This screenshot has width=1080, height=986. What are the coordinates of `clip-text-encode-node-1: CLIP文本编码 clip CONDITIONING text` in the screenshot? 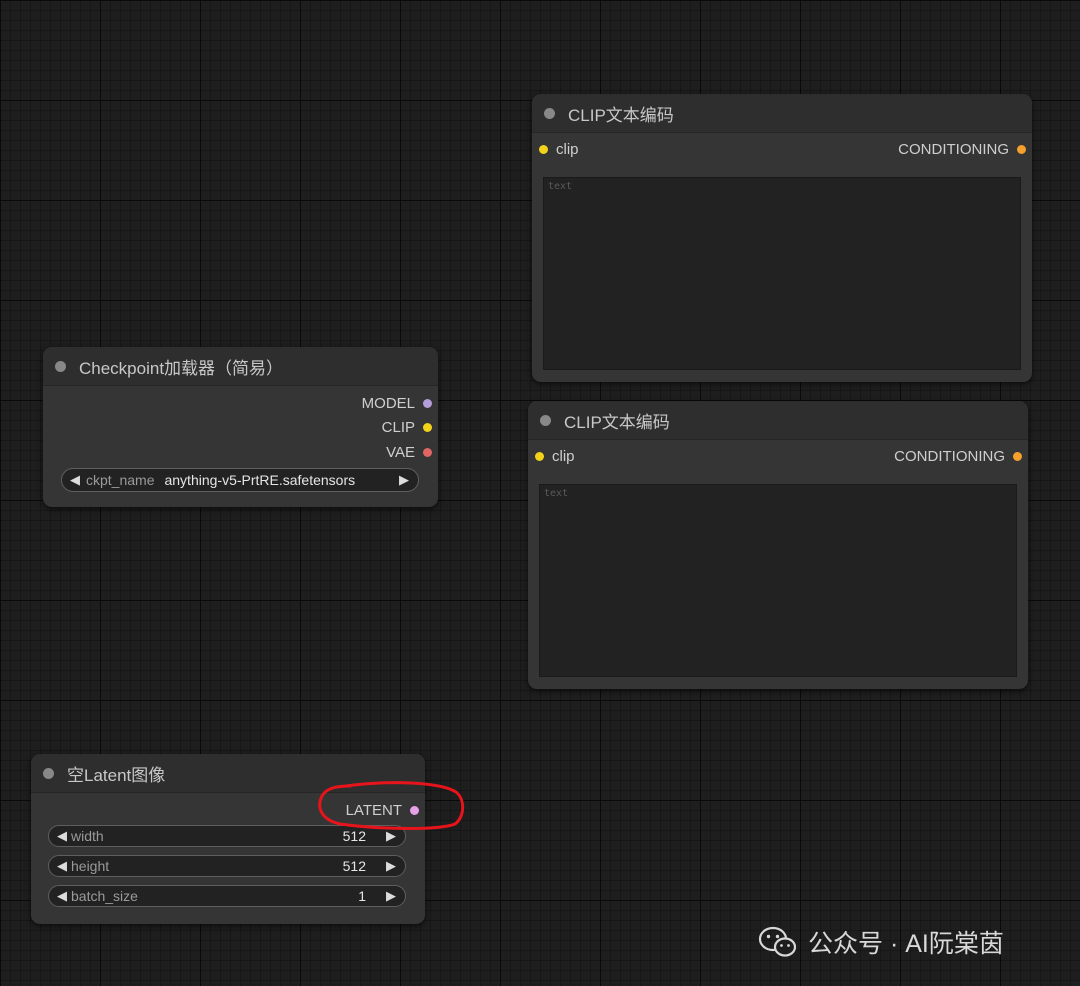 It's located at (782, 238).